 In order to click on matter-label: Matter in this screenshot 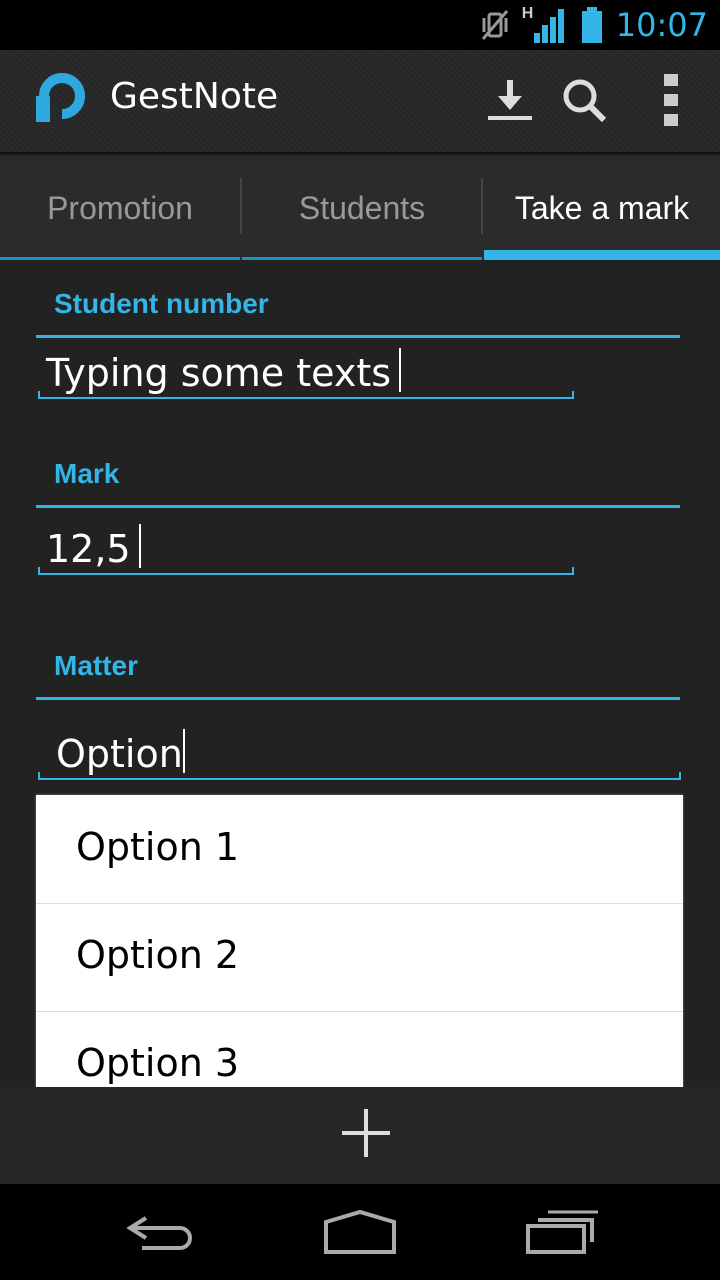, I will do `click(96, 665)`.